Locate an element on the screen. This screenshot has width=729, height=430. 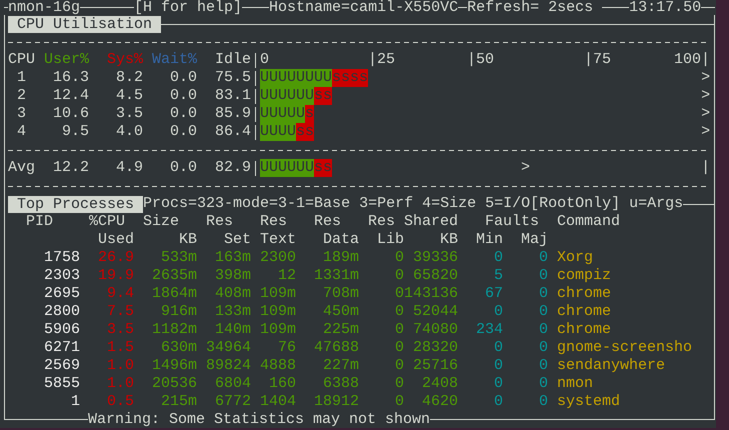
peak-mark: > is located at coordinates (525, 168).